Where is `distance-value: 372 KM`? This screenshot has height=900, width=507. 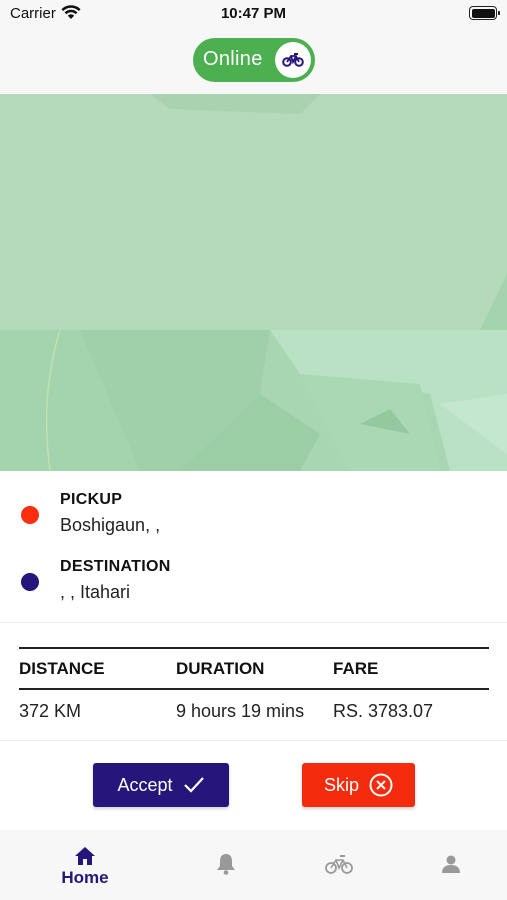
distance-value: 372 KM is located at coordinates (50, 711).